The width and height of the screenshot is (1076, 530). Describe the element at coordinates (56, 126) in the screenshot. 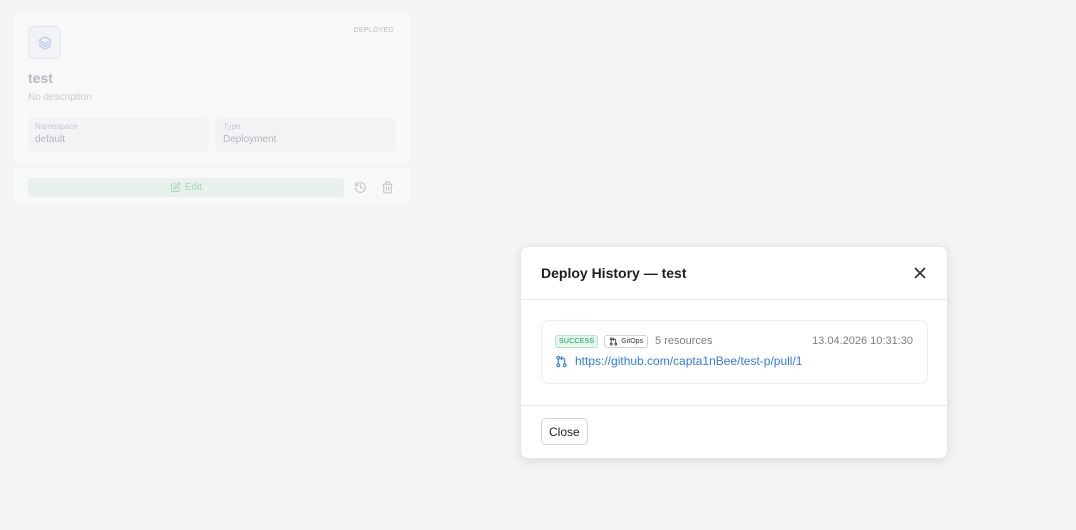

I see `namespace-label: Namespace` at that location.